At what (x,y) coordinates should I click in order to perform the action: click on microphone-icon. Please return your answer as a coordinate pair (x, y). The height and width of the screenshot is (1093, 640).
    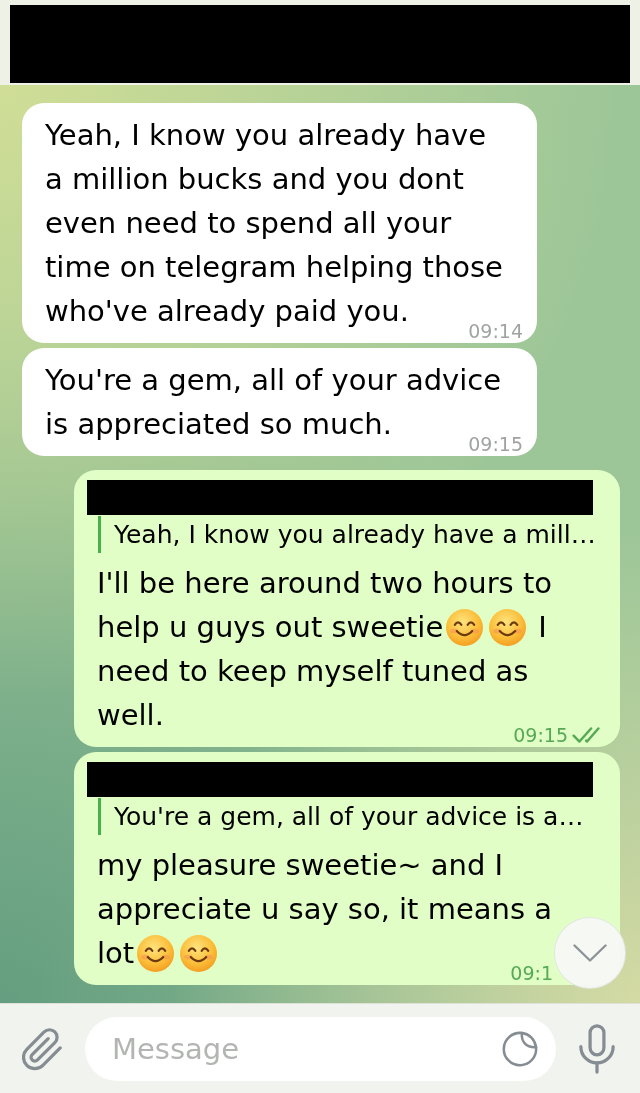
    Looking at the image, I should click on (597, 1048).